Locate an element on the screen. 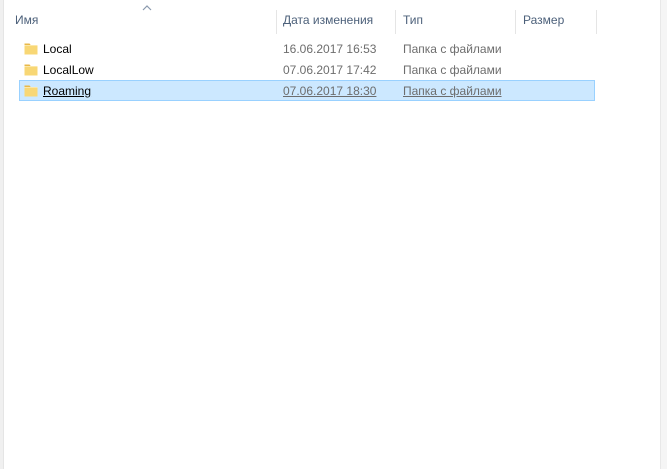  file-name: LocalLow is located at coordinates (68, 70).